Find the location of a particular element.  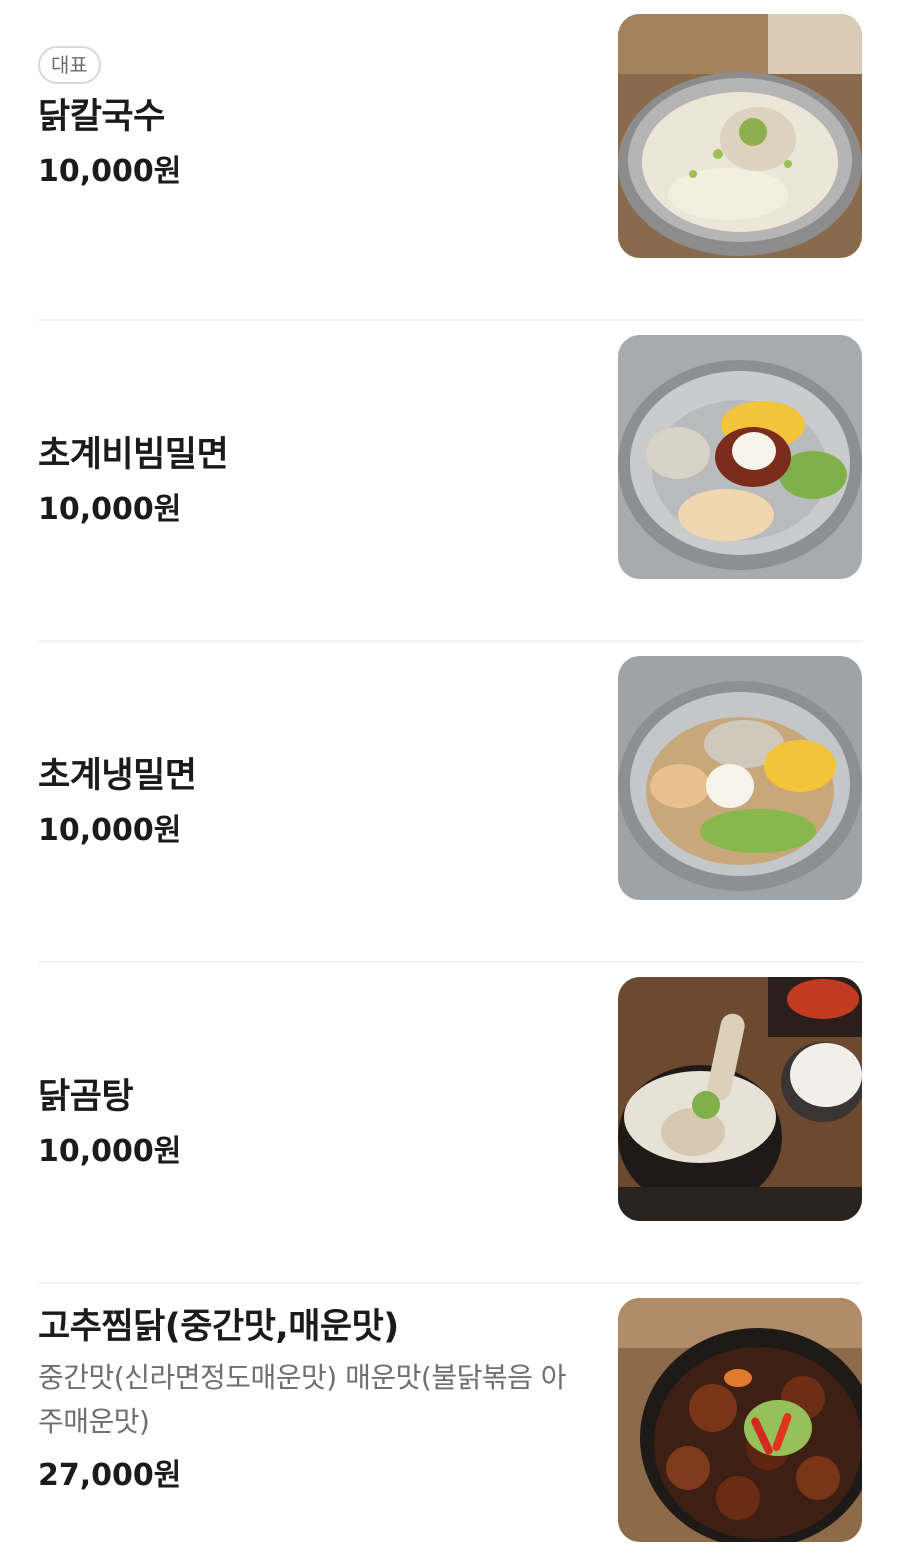

menu-item-info: 대표 닭칼국수 10,000원 is located at coordinates (310, 159).